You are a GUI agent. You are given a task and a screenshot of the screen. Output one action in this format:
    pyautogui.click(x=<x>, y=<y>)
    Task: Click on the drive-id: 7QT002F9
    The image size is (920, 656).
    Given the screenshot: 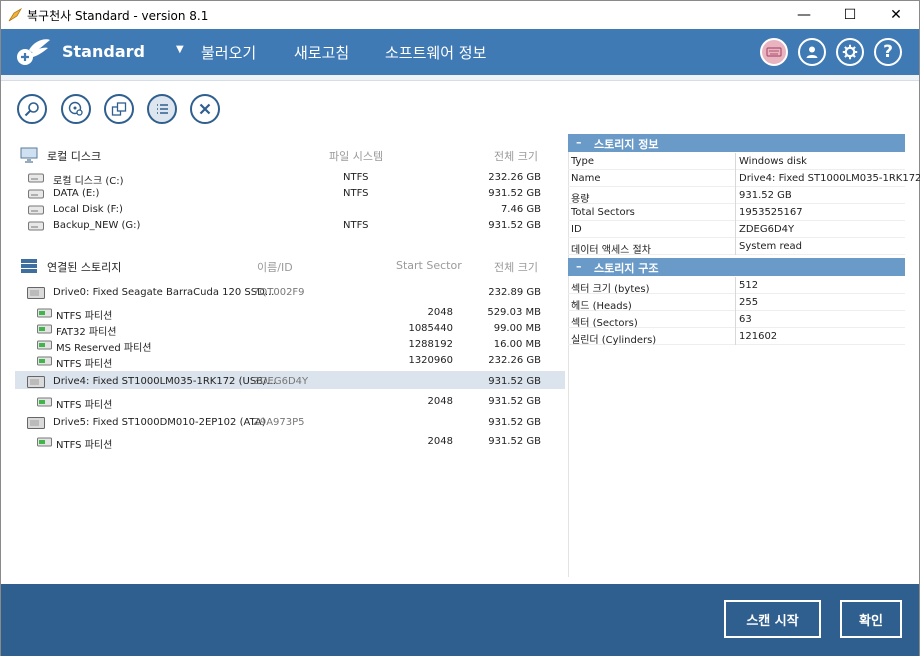 What is the action you would take?
    pyautogui.click(x=279, y=292)
    